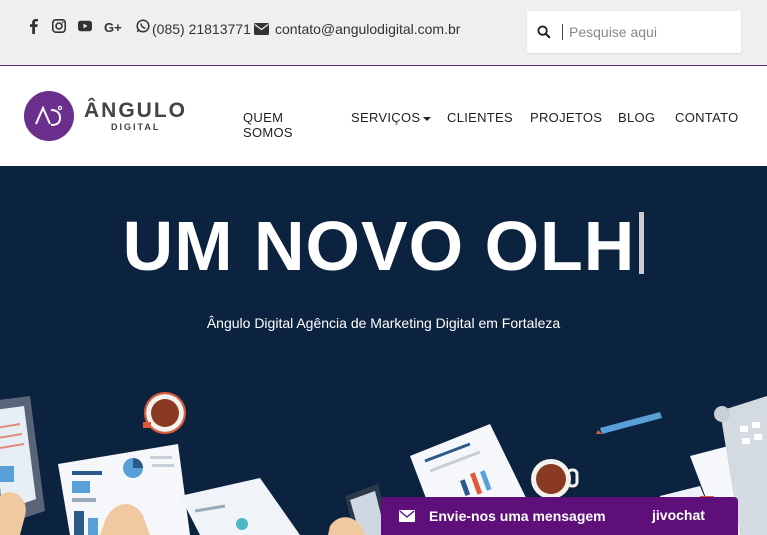 Image resolution: width=767 pixels, height=535 pixels. I want to click on nav-projetos: PROJETOS, so click(566, 117).